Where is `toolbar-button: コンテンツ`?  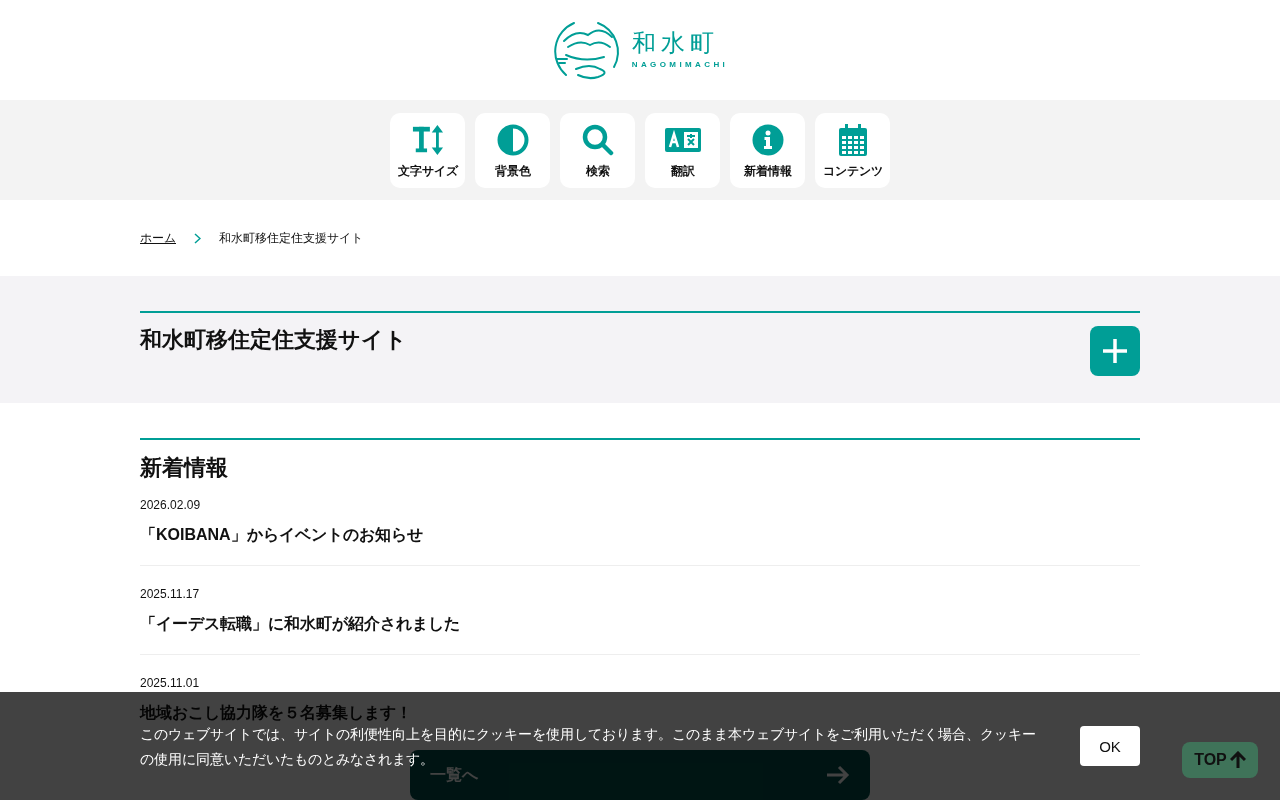
toolbar-button: コンテンツ is located at coordinates (852, 150).